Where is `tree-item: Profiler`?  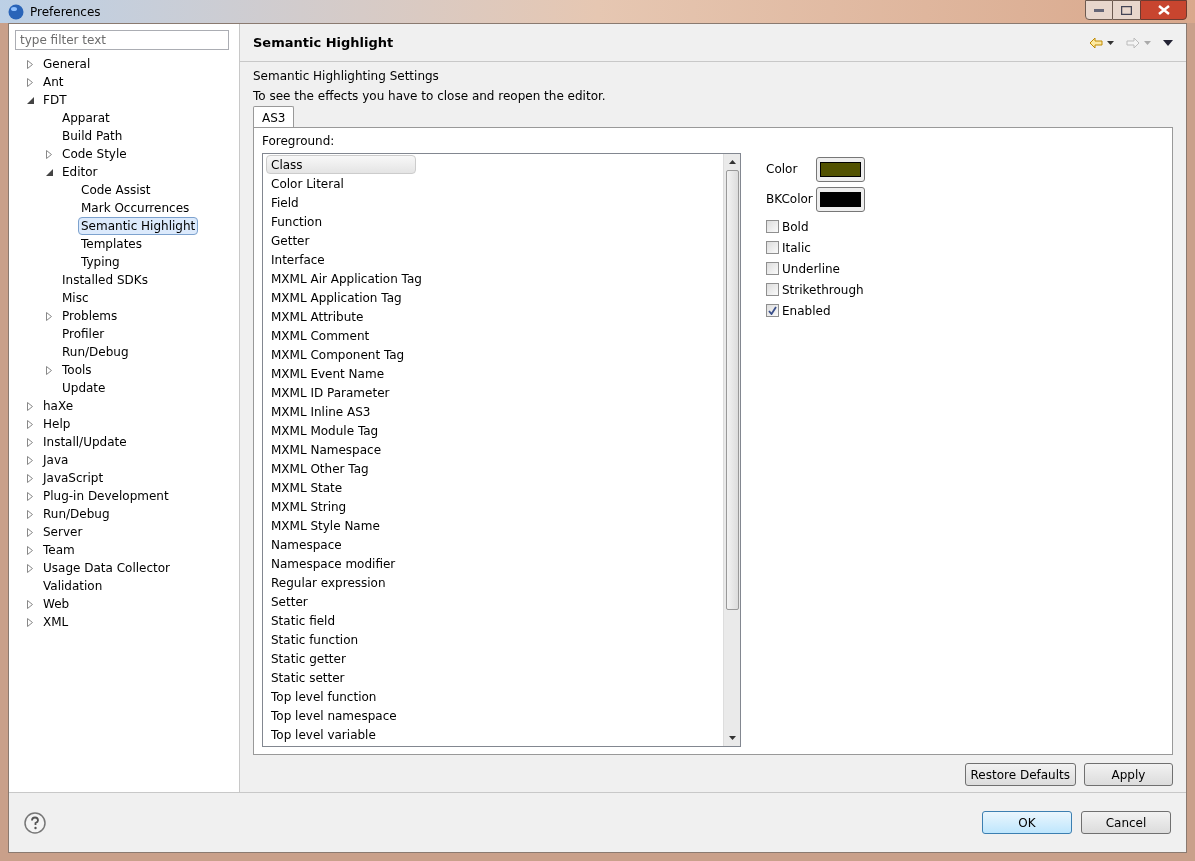 tree-item: Profiler is located at coordinates (83, 334).